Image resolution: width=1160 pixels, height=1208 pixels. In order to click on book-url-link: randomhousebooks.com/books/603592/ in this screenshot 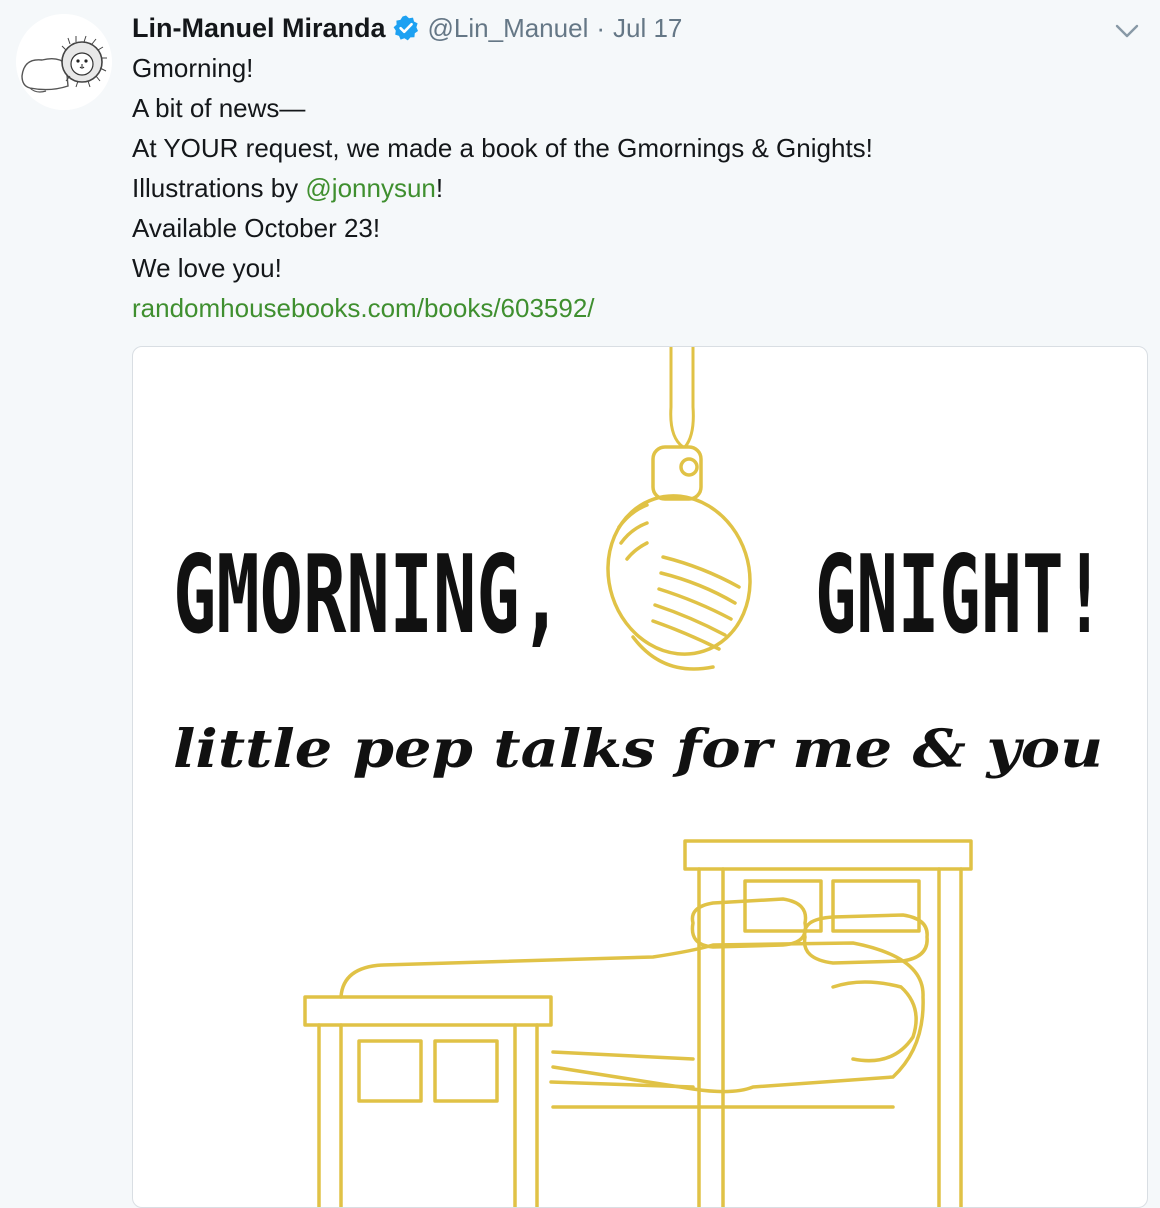, I will do `click(632, 308)`.